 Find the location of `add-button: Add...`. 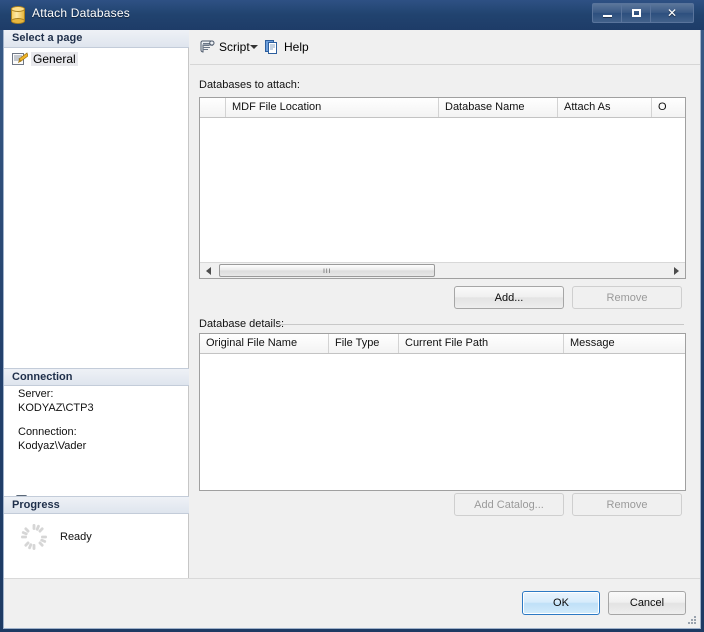

add-button: Add... is located at coordinates (509, 297).